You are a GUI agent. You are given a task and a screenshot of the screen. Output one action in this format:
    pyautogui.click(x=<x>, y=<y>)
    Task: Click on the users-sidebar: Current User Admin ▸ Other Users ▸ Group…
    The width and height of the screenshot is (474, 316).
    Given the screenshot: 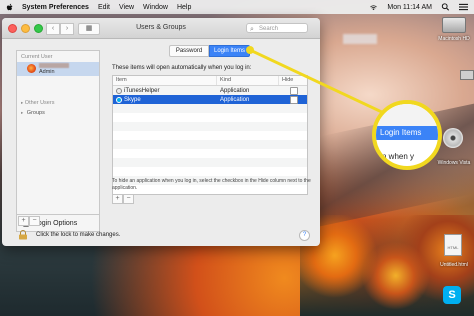 What is the action you would take?
    pyautogui.click(x=58, y=141)
    